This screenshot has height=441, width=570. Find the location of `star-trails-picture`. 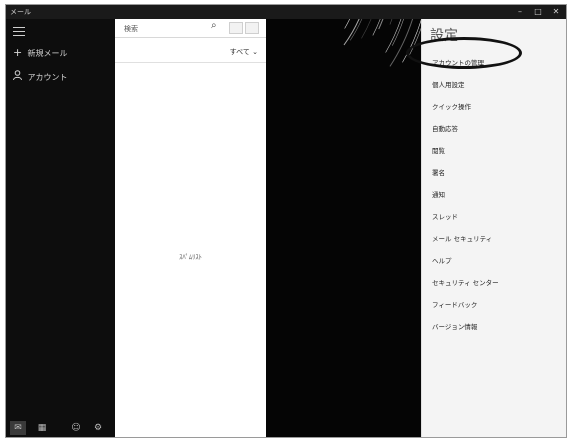

star-trails-picture is located at coordinates (382, 43).